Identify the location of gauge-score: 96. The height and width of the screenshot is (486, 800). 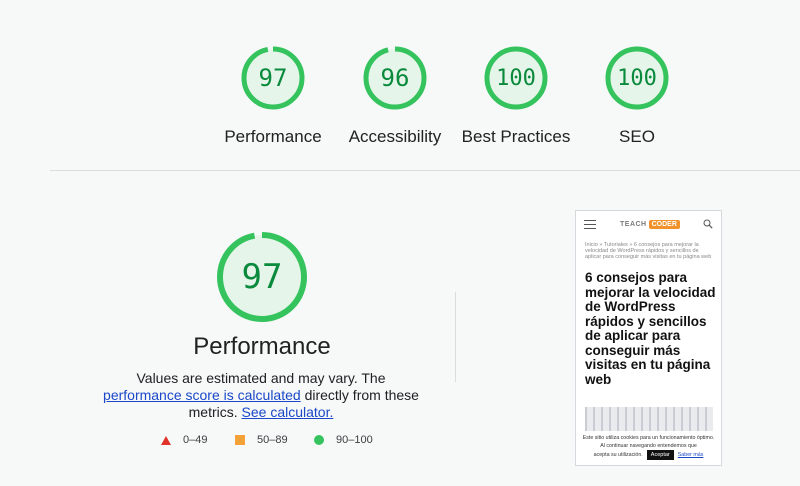
(395, 78).